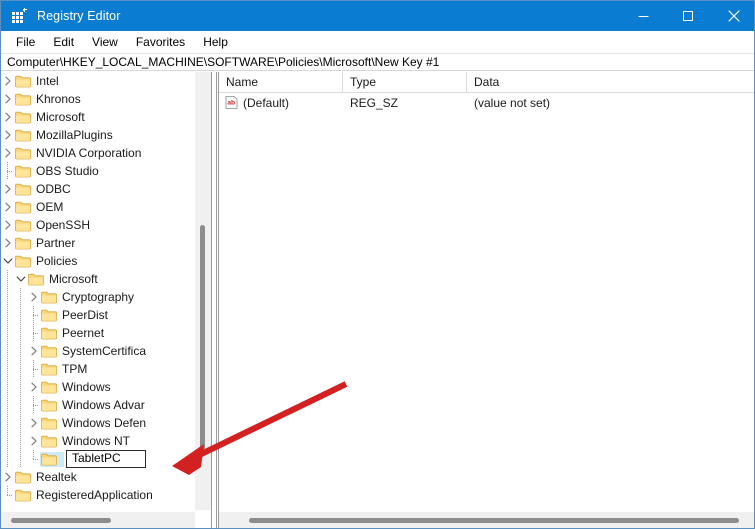  I want to click on tree-horizontal-scroll-thumb, so click(61, 520).